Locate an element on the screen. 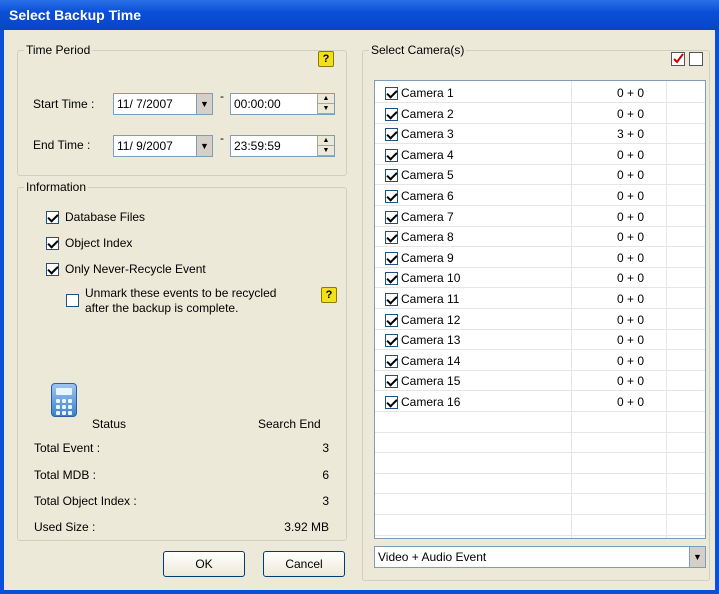 Image resolution: width=719 pixels, height=594 pixels. camera-checkbox: Camera 14 is located at coordinates (422, 361).